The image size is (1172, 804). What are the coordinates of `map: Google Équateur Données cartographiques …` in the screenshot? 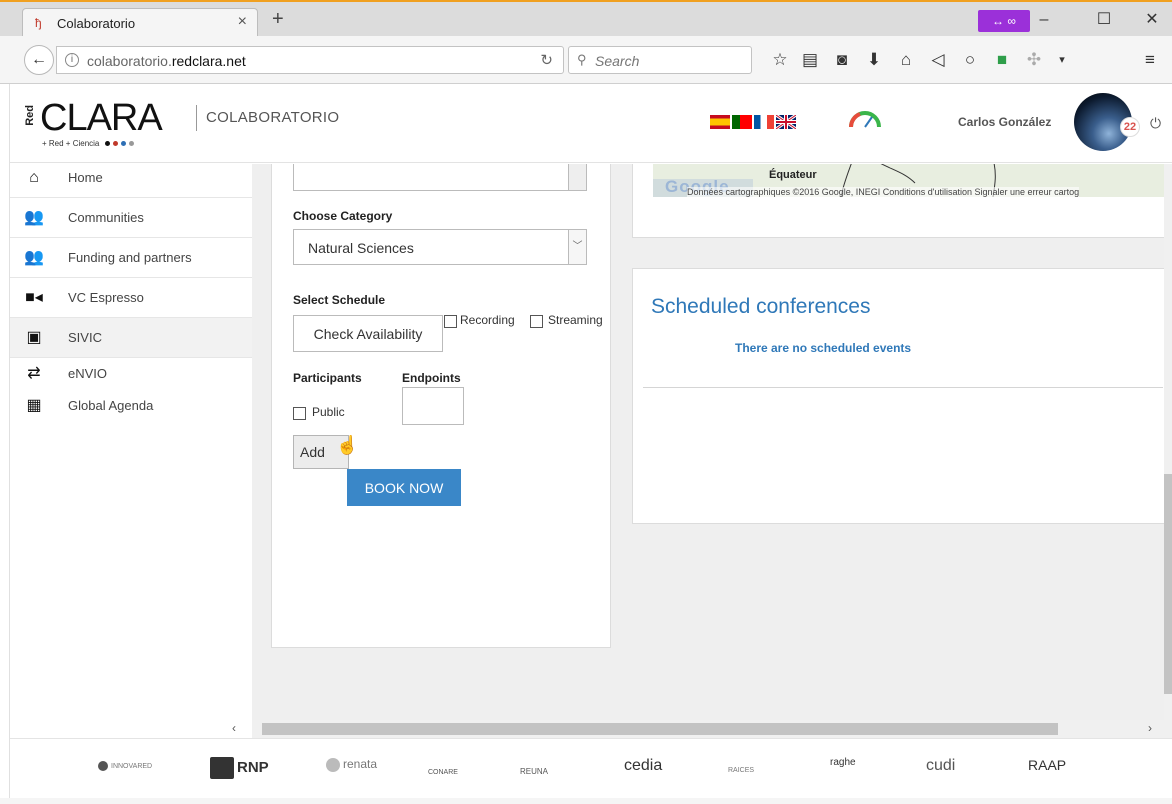 It's located at (908, 180).